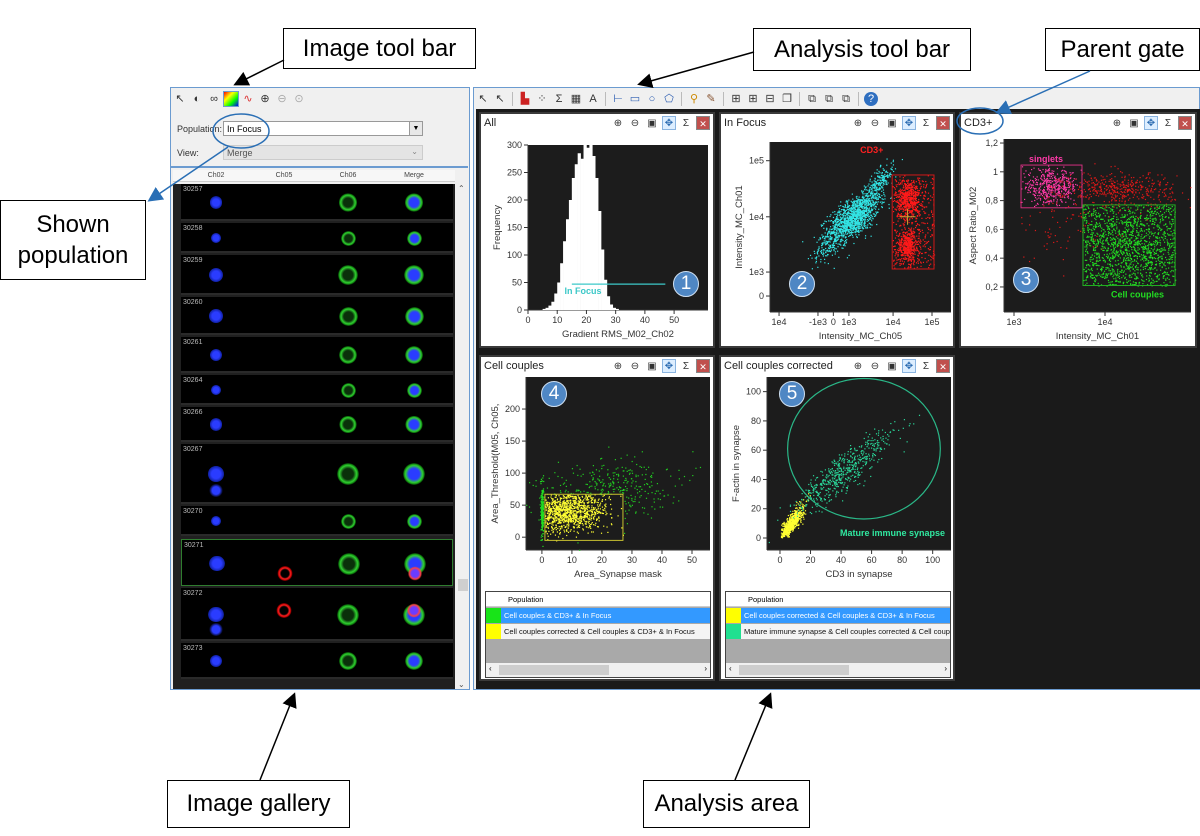 Image resolution: width=1200 pixels, height=836 pixels. Describe the element at coordinates (812, 99) in the screenshot. I see `copy-plot-icon: ⧉` at that location.